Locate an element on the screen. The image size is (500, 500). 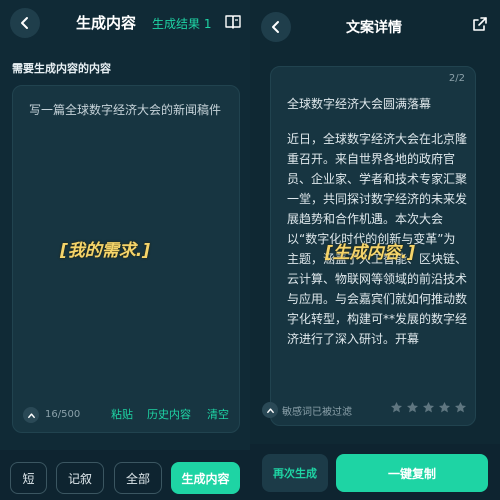
char-count: 16/500 is located at coordinates (63, 414).